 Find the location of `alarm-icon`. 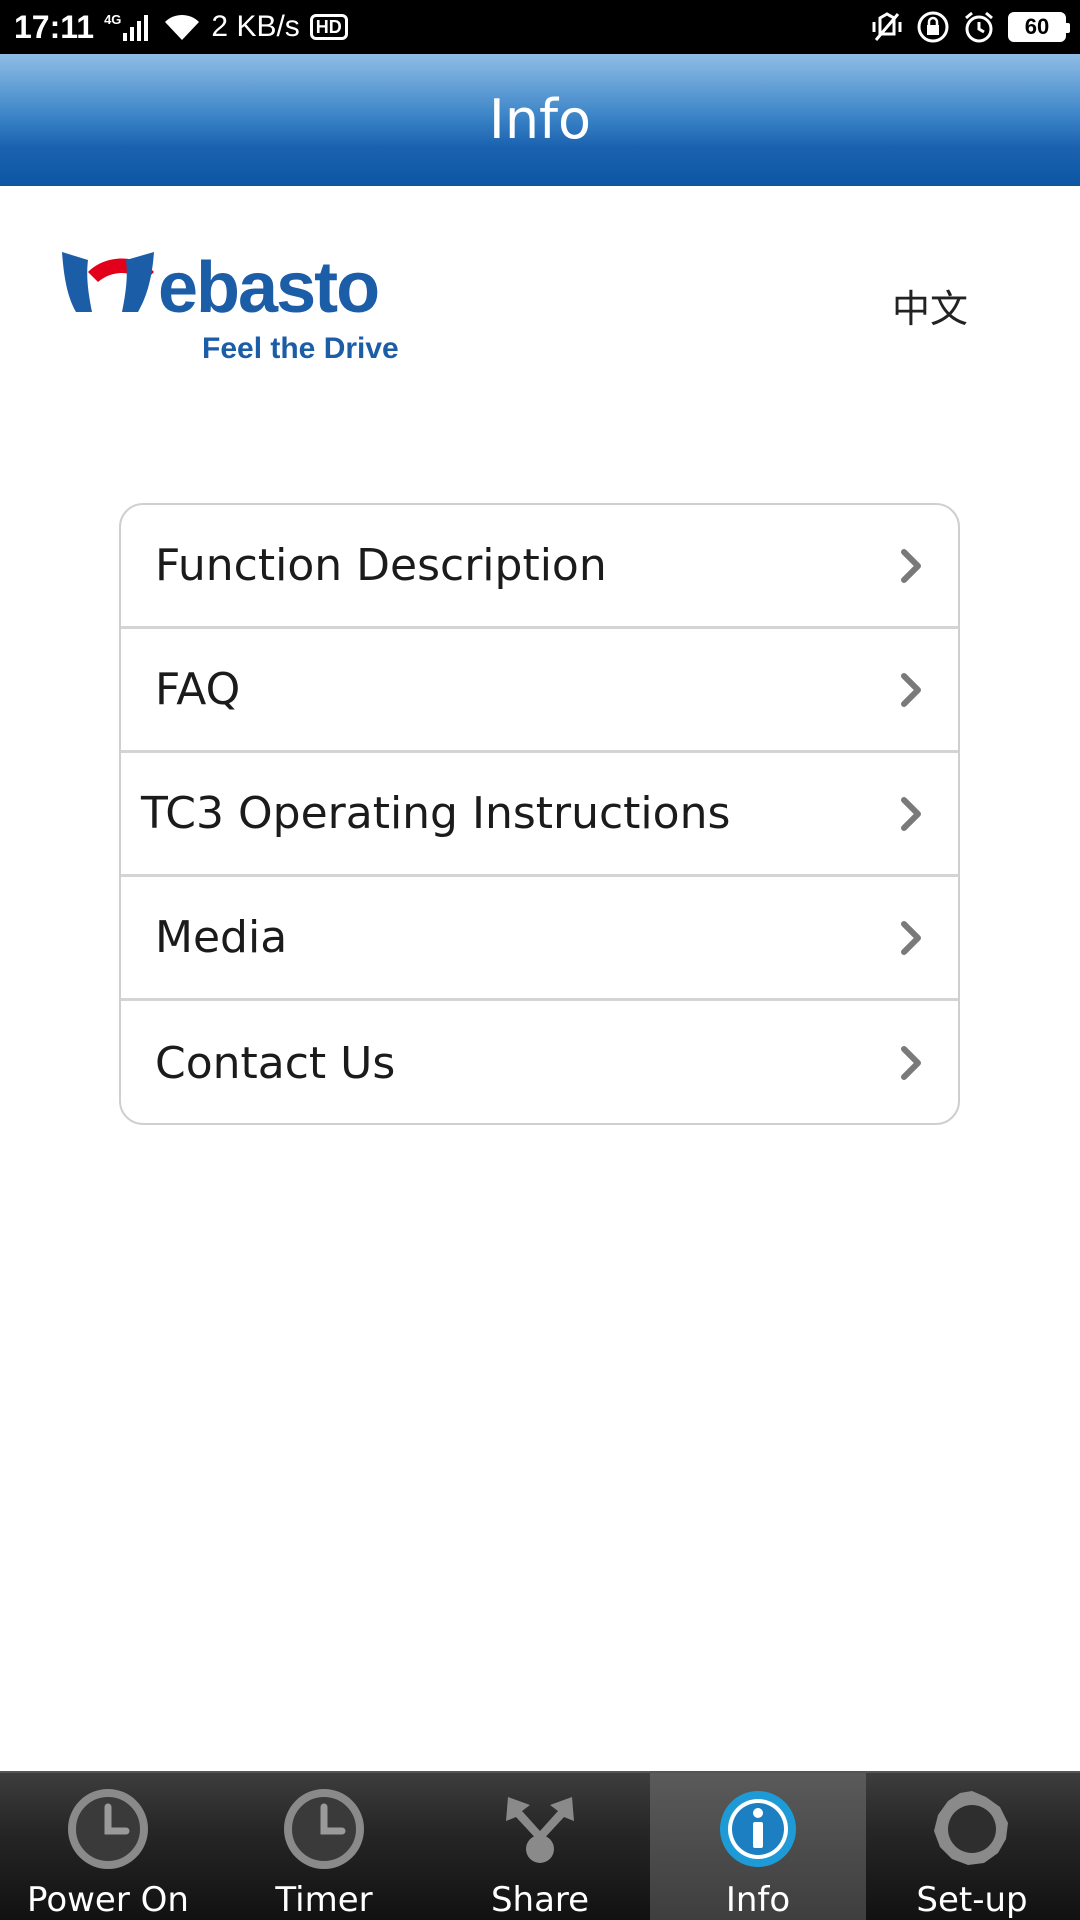

alarm-icon is located at coordinates (979, 27).